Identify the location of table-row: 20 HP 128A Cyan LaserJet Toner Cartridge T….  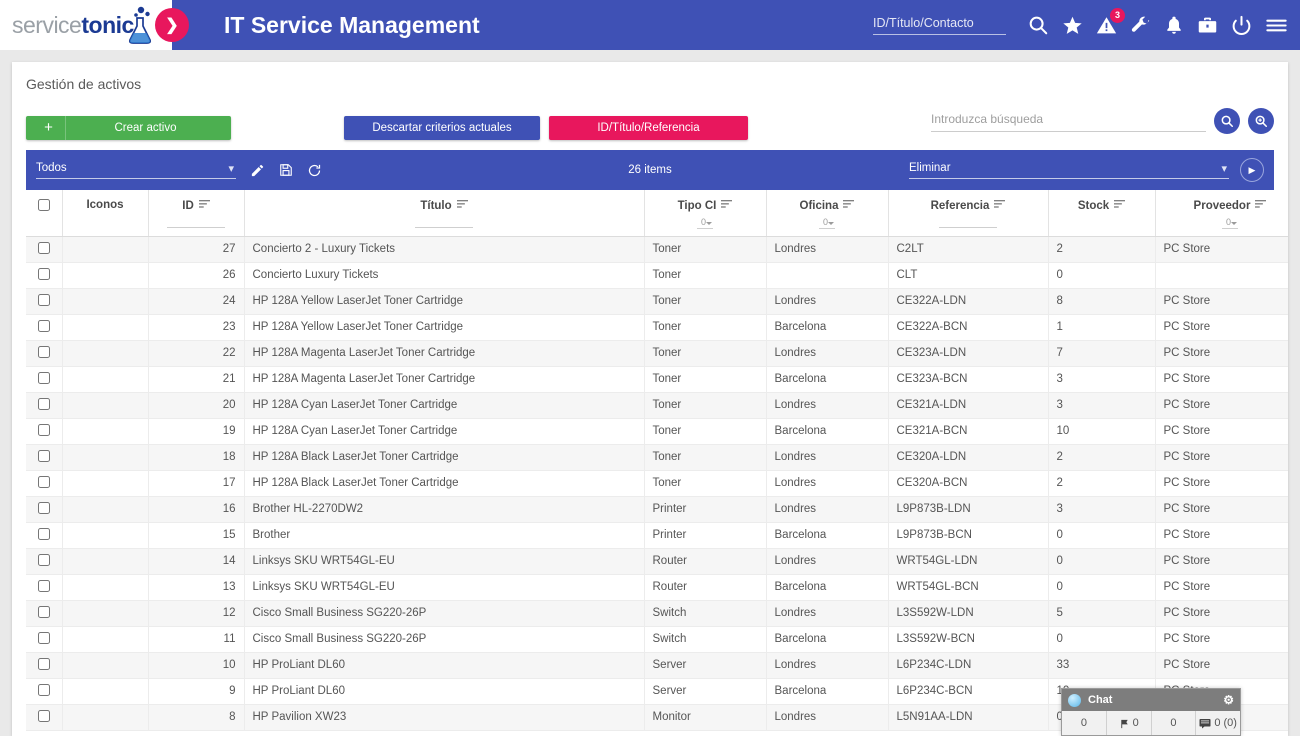
(657, 405).